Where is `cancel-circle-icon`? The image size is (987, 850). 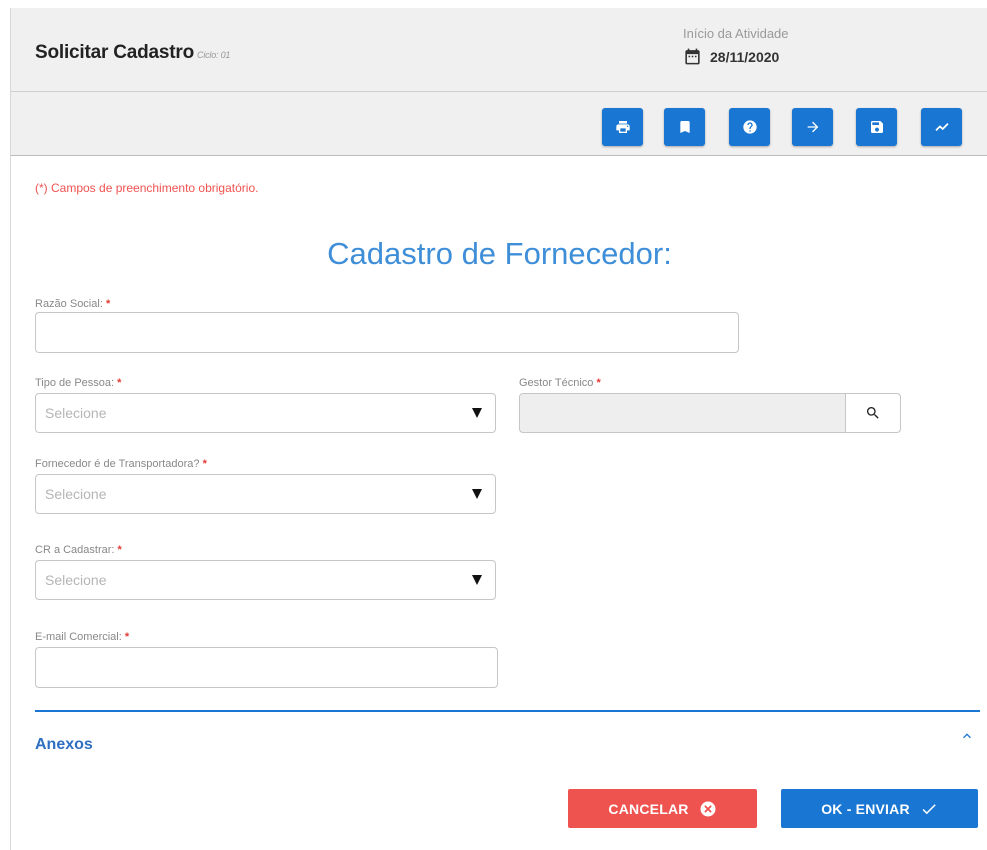 cancel-circle-icon is located at coordinates (708, 808).